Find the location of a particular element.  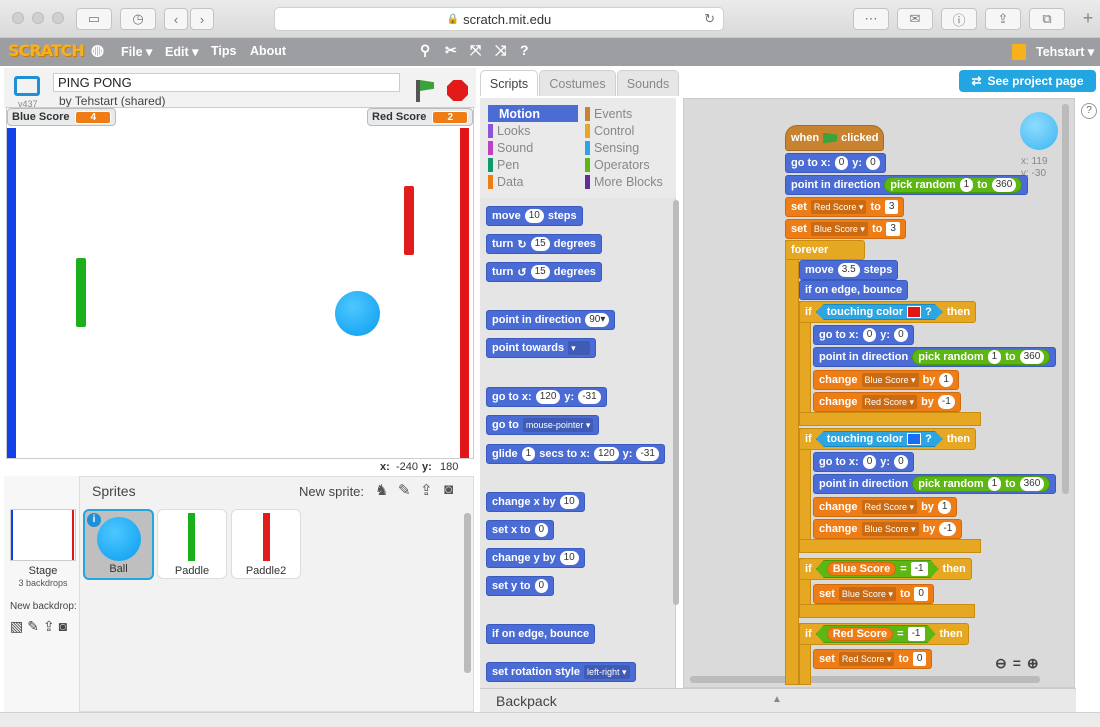

tabs-icon: ⧉ is located at coordinates (1047, 19).